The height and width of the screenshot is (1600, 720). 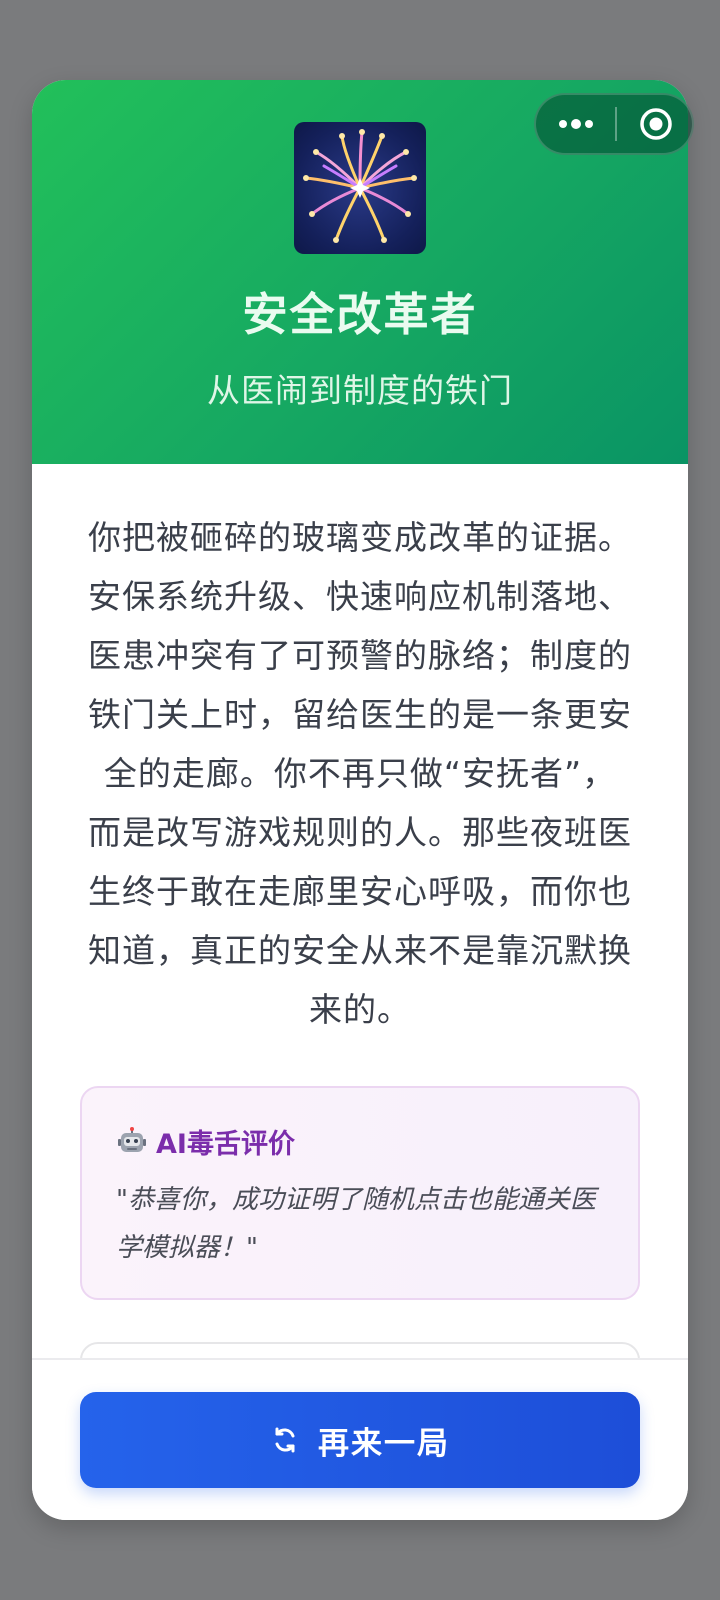 I want to click on ai-review-box: AI毒舌评价 "恭喜你，成功证明了随机点击也能通关医学模拟器！", so click(x=360, y=1193).